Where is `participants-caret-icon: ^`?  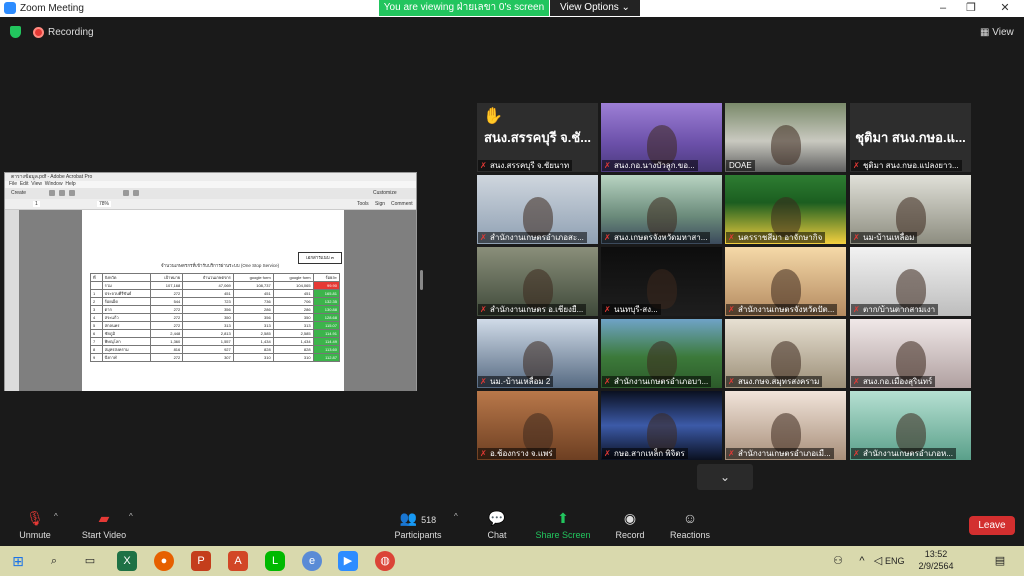
participants-caret-icon: ^ is located at coordinates (456, 516).